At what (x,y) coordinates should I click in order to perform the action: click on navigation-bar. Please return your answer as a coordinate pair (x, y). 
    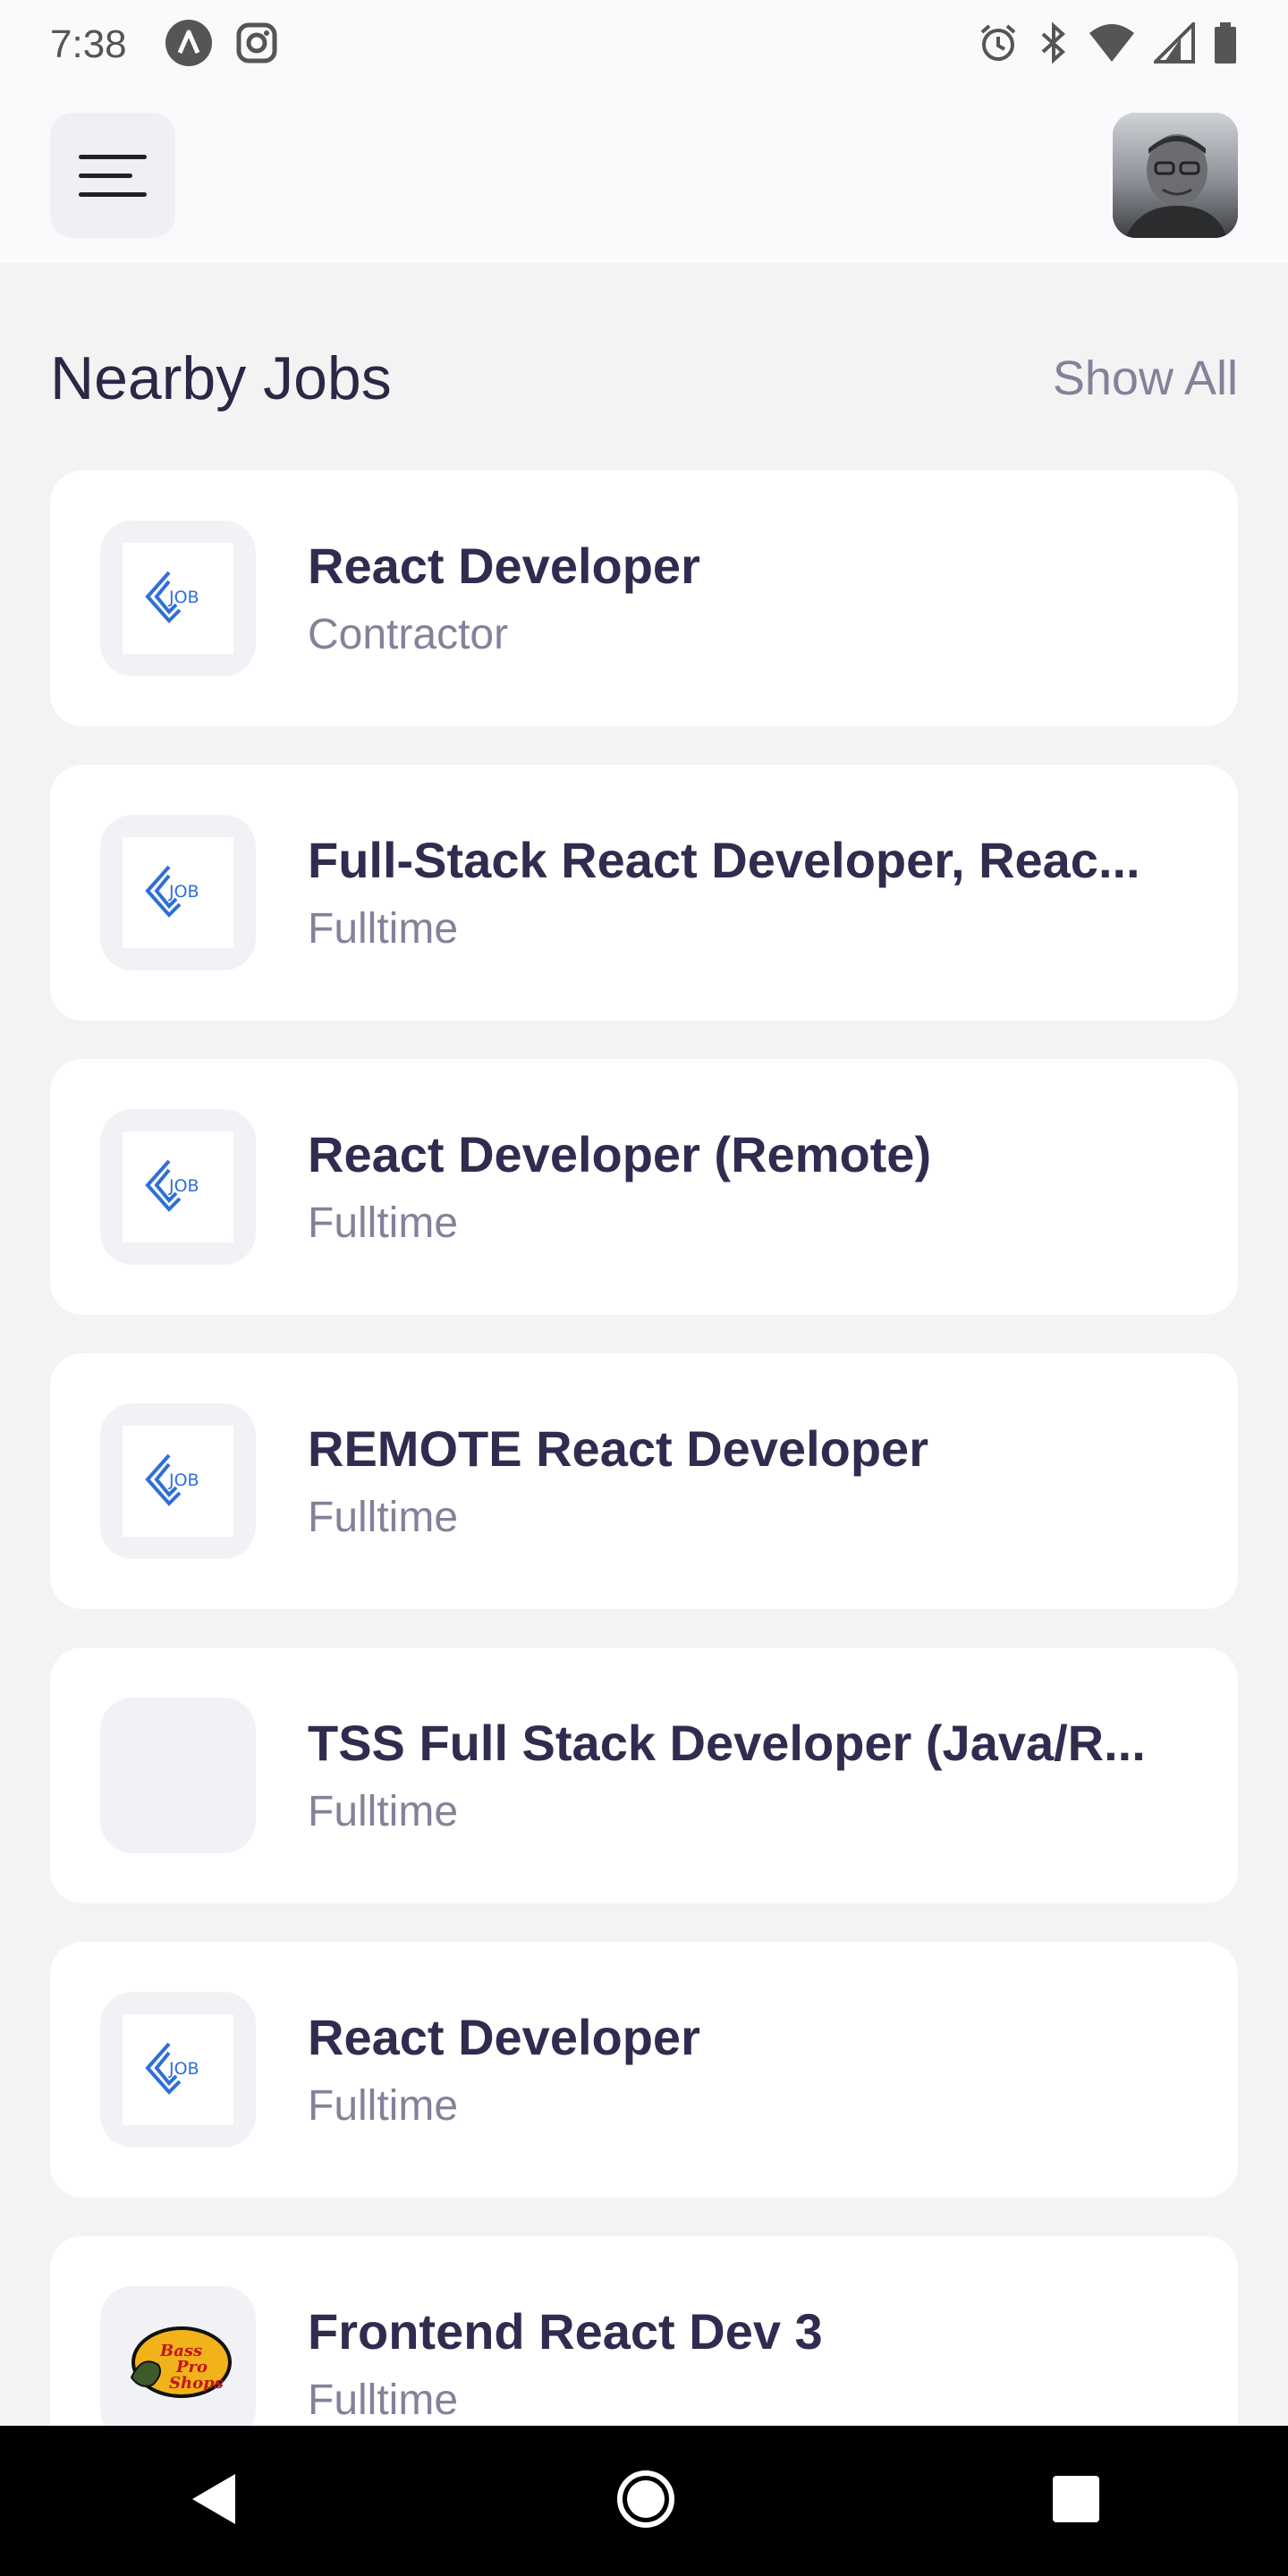
    Looking at the image, I should click on (644, 2501).